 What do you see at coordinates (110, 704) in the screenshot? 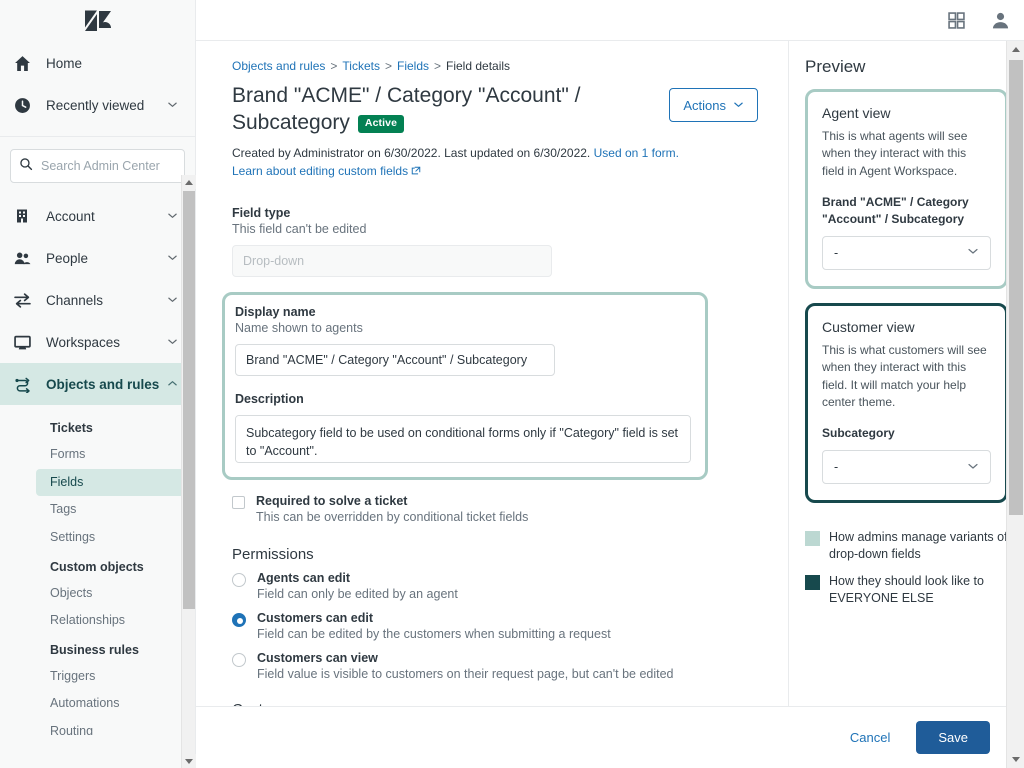
I see `sidebar-item-automations: Automations` at bounding box center [110, 704].